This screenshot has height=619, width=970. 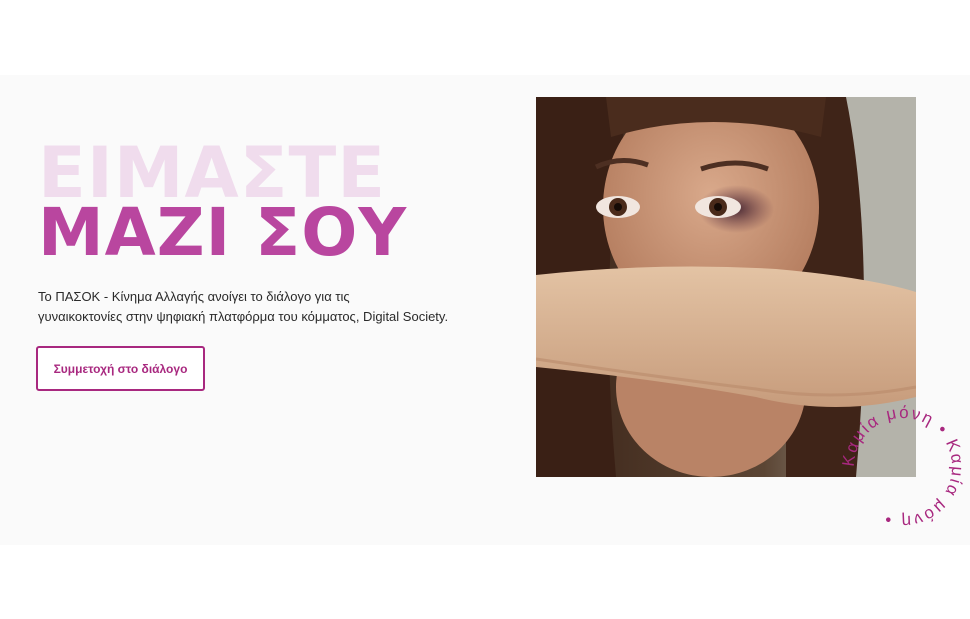 What do you see at coordinates (120, 368) in the screenshot?
I see `join-dialogue-button: Συμμετοχή στο διάλογο` at bounding box center [120, 368].